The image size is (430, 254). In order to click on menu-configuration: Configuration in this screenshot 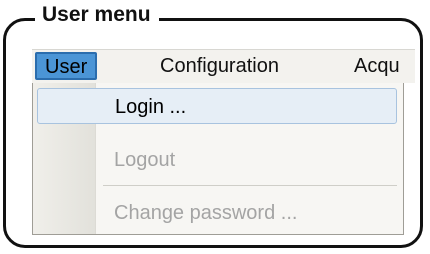, I will do `click(219, 66)`.